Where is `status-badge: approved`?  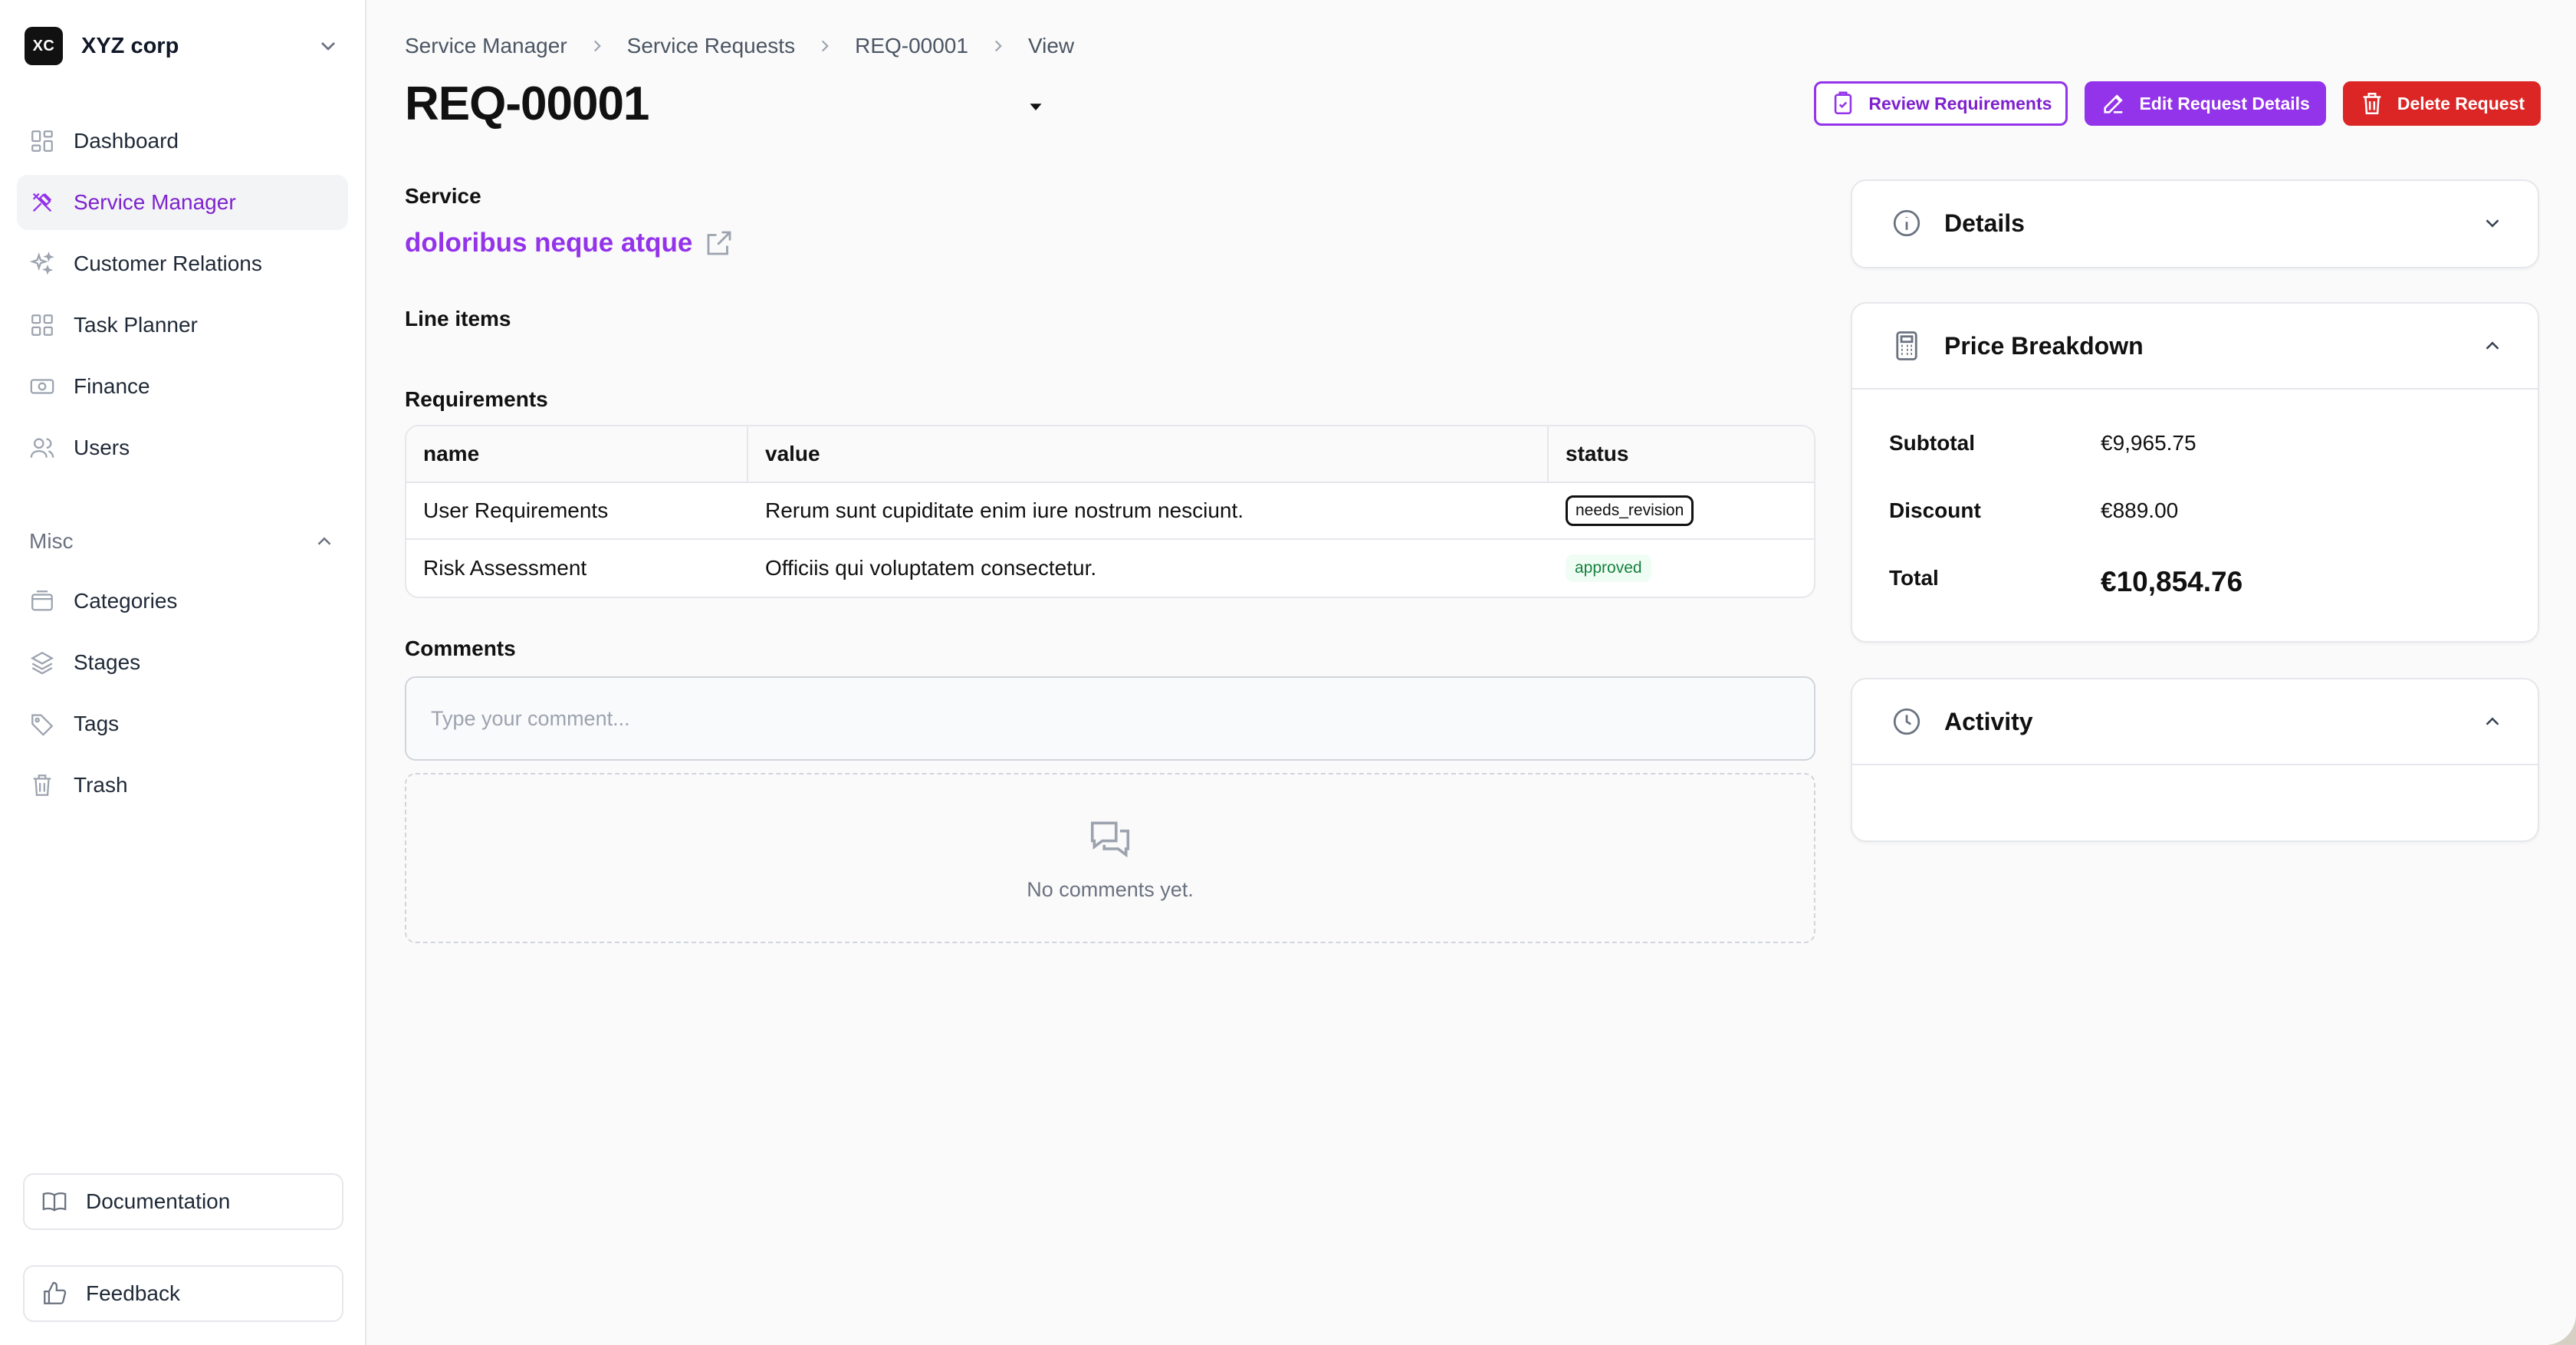
status-badge: approved is located at coordinates (1608, 568).